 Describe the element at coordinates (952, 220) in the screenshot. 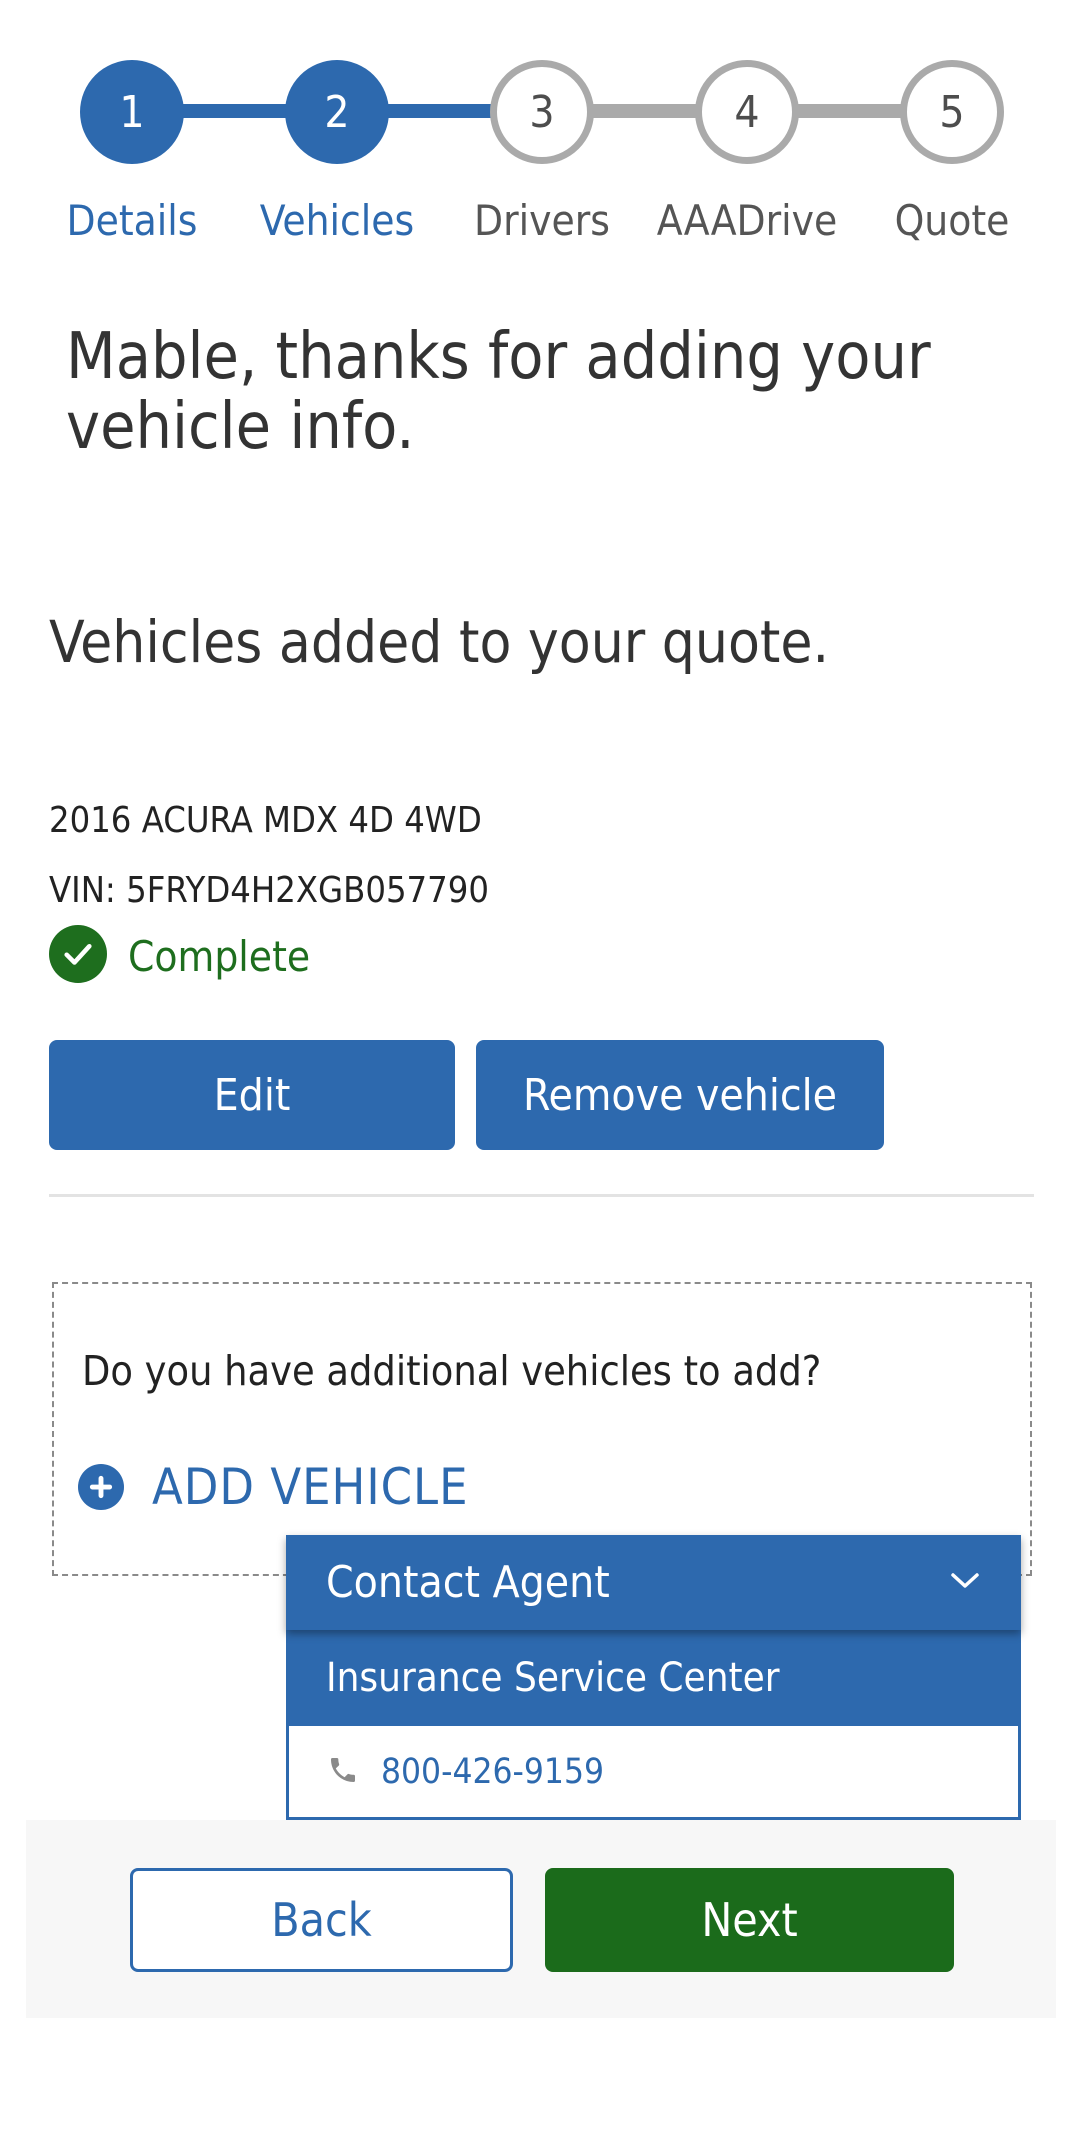

I see `step-5-label: Quote` at that location.